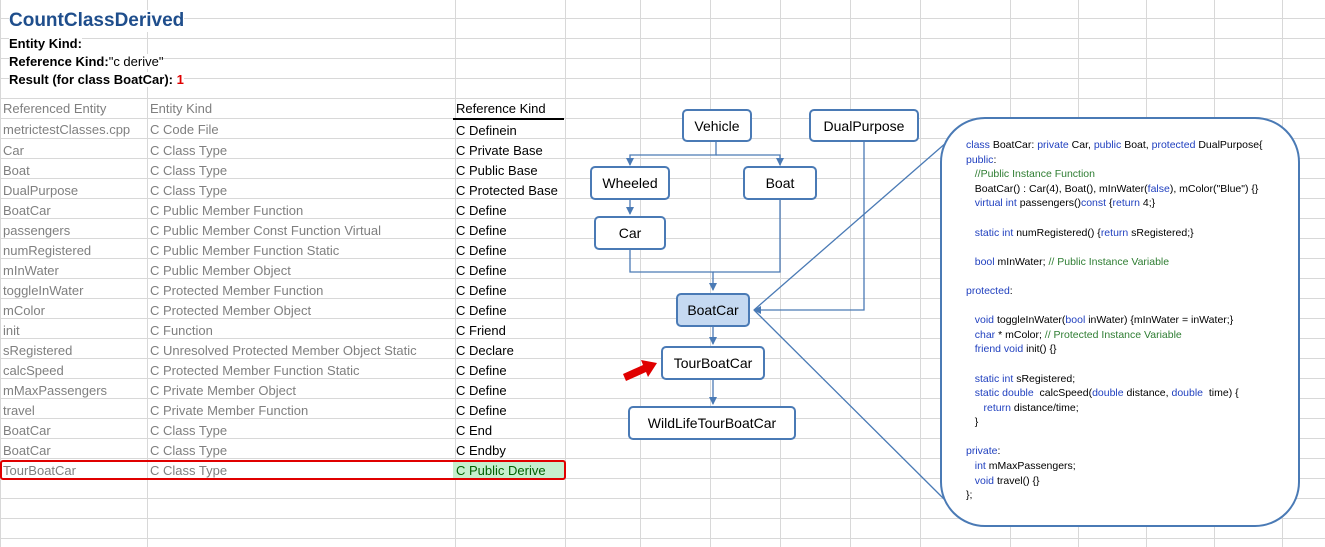  Describe the element at coordinates (864, 125) in the screenshot. I see `node-dualpurpose: DualPurpose` at that location.